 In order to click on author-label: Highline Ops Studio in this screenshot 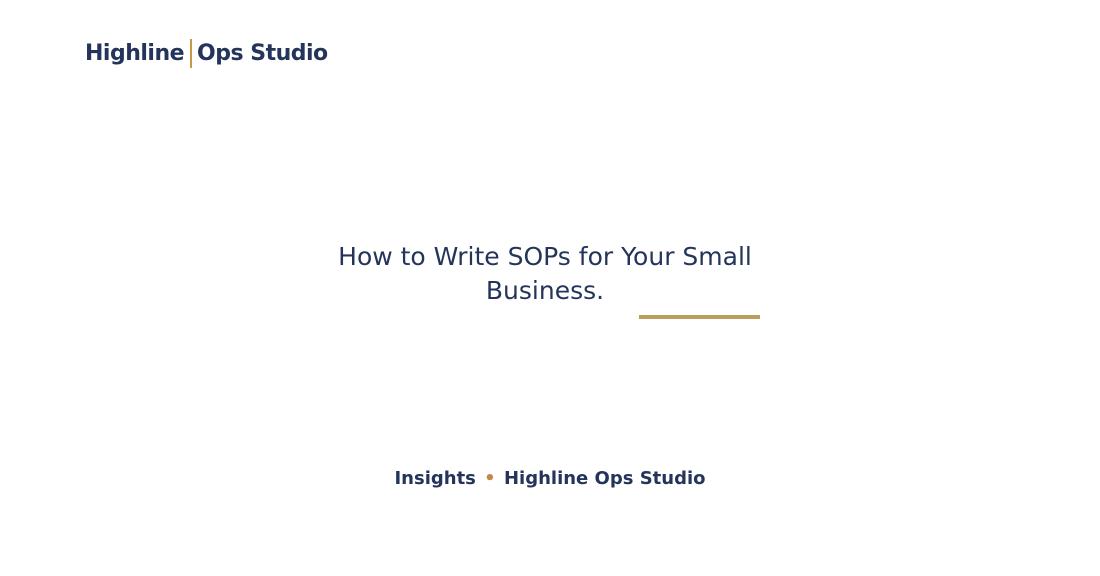, I will do `click(605, 478)`.